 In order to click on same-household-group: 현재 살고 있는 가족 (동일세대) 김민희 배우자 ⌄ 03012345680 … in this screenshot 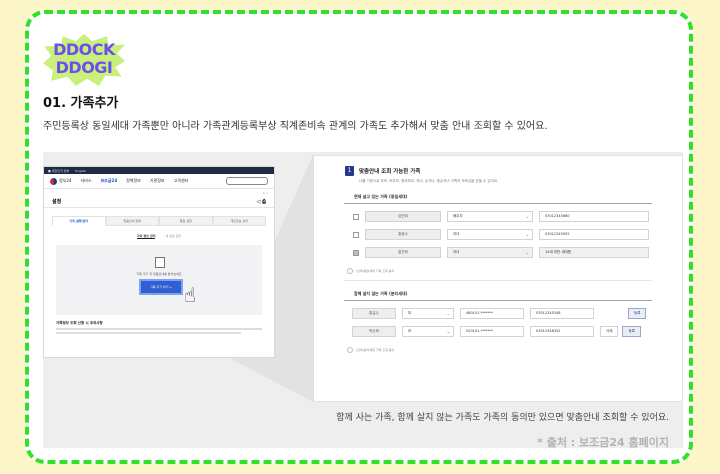, I will do `click(498, 232)`.